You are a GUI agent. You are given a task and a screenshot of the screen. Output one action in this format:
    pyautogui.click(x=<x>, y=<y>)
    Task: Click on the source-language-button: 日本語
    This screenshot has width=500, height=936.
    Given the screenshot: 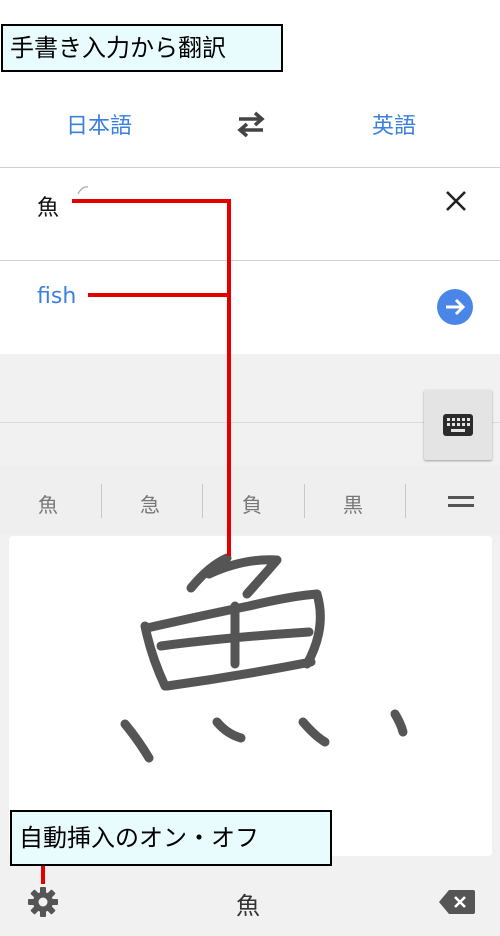 What is the action you would take?
    pyautogui.click(x=99, y=124)
    